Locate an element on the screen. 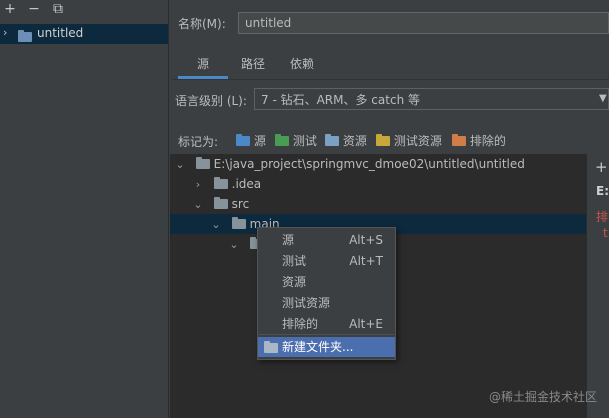 The width and height of the screenshot is (609, 418). mark-as-tests-label: 测试 is located at coordinates (304, 141).